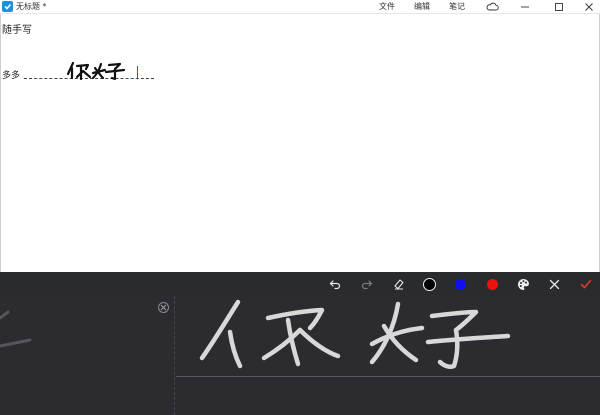  I want to click on confirm-icon, so click(586, 284).